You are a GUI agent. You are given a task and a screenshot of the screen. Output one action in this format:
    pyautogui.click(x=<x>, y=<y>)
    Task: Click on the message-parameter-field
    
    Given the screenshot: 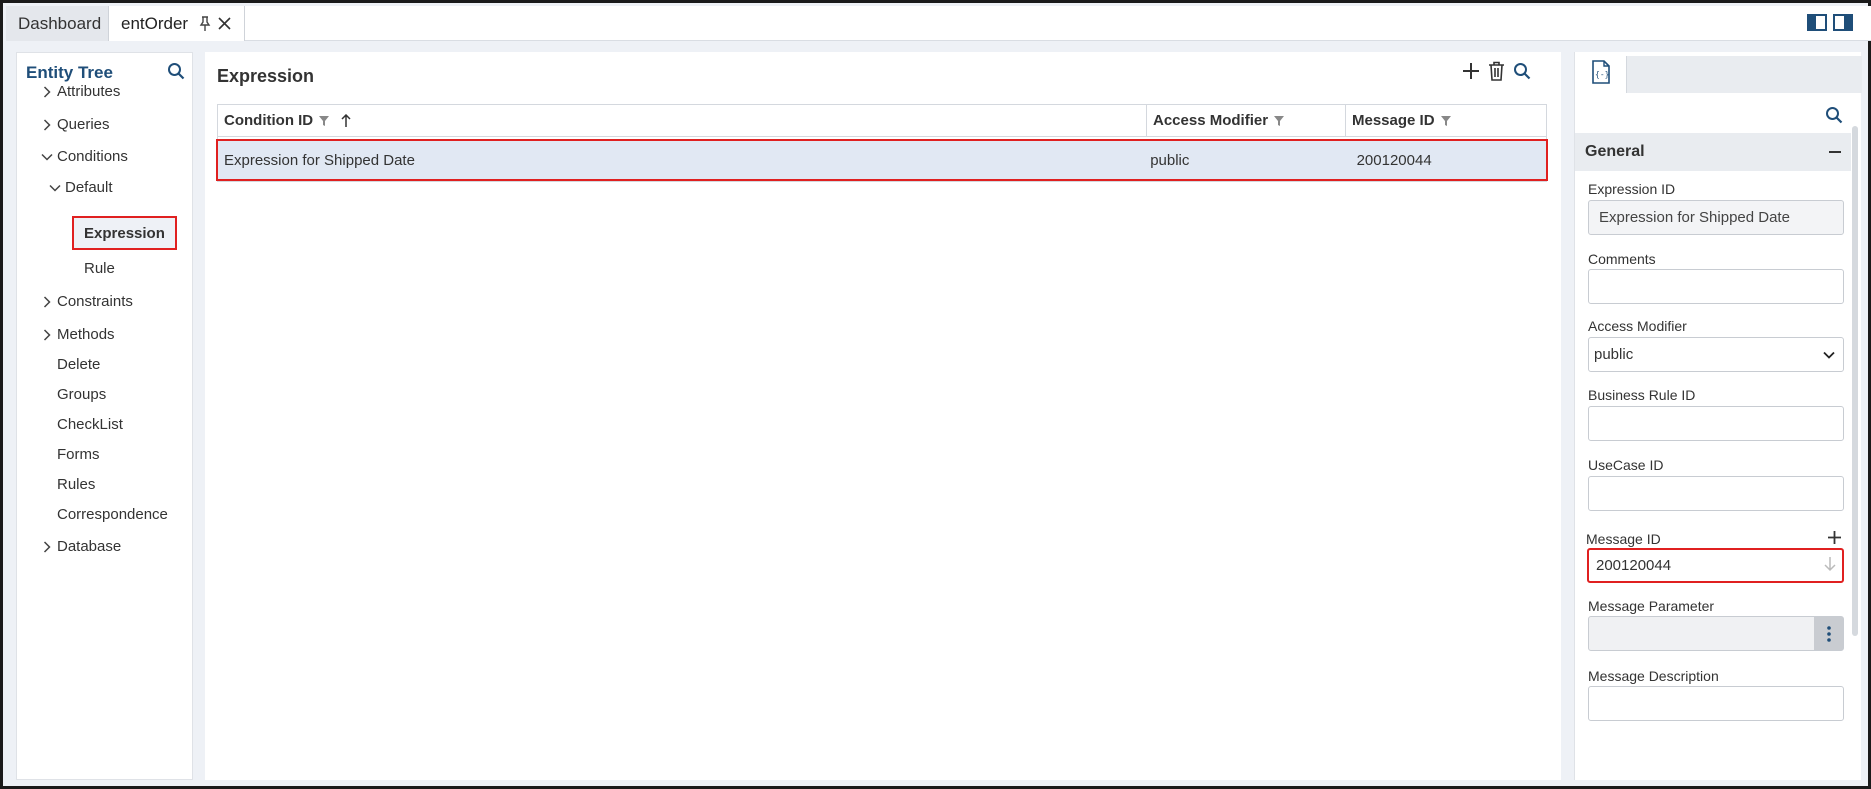 What is the action you would take?
    pyautogui.click(x=1716, y=633)
    